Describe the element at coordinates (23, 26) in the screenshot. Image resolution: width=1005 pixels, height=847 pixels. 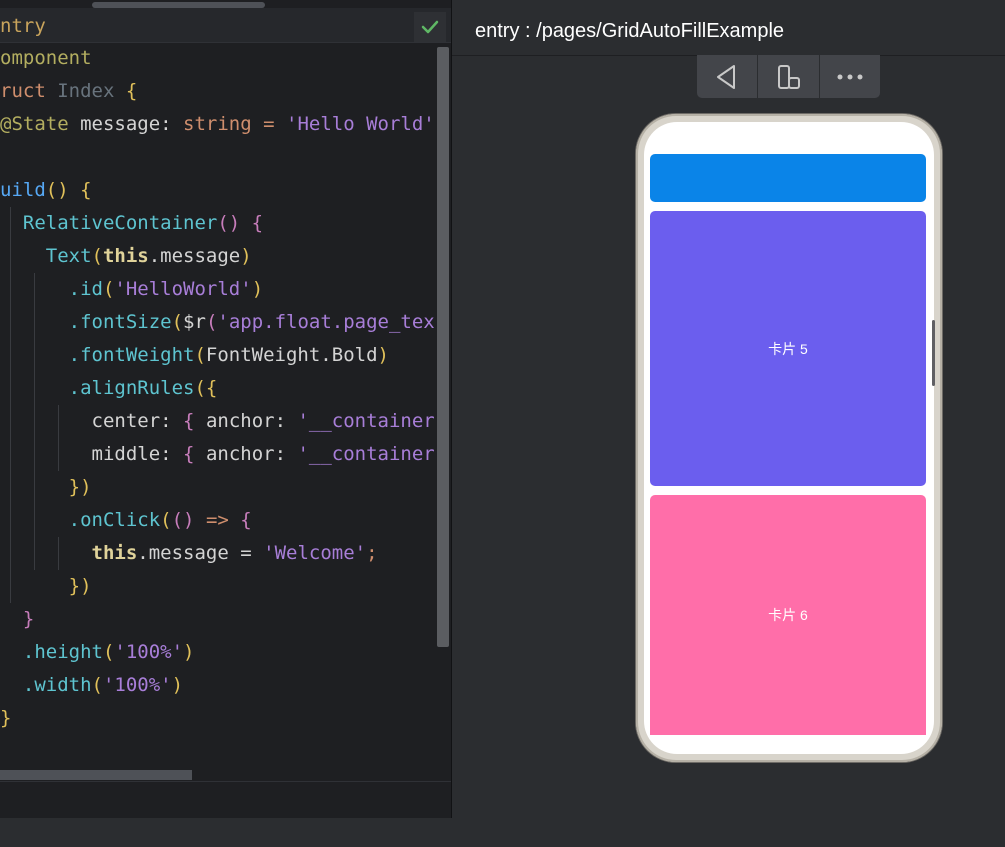
I see `editor-breadcrumb-label: ntry` at that location.